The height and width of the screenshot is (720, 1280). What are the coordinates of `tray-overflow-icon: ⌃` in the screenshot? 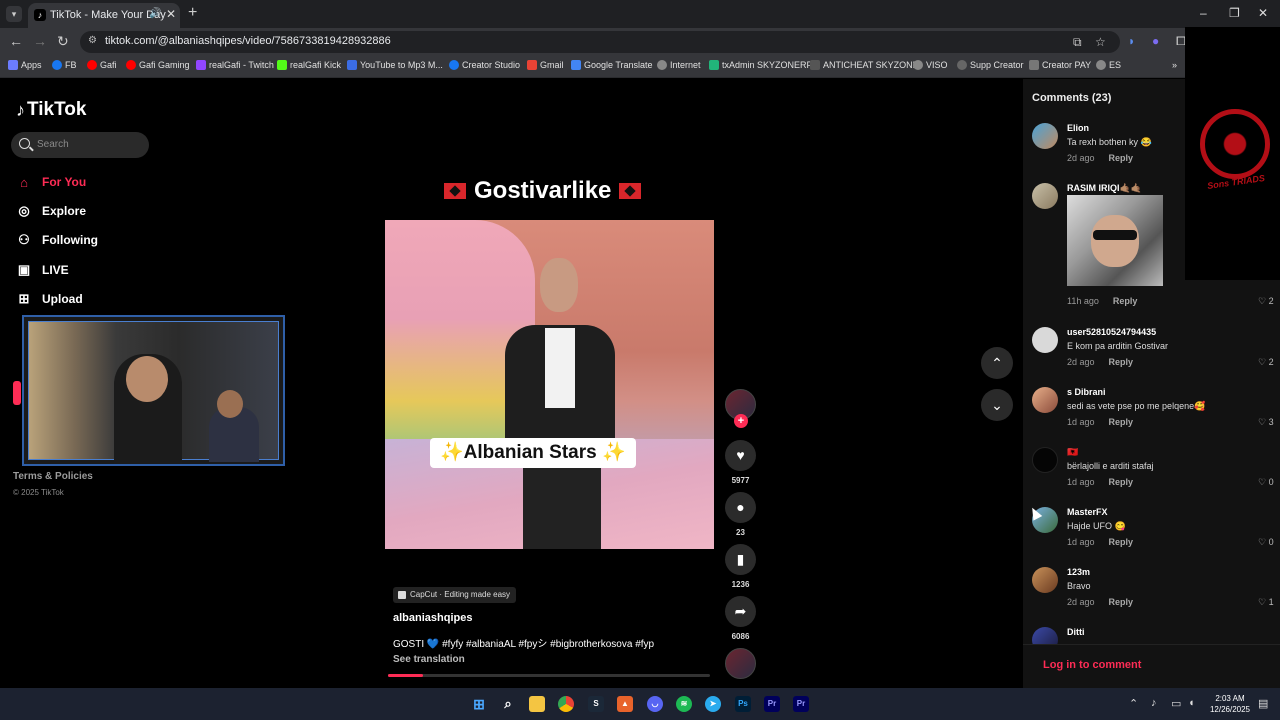 It's located at (1133, 703).